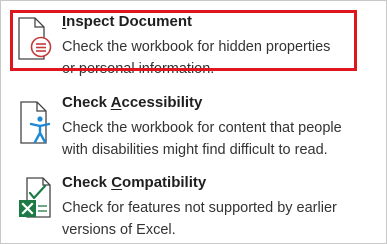  I want to click on check-compatibility-title: Check Compatibility, so click(134, 182).